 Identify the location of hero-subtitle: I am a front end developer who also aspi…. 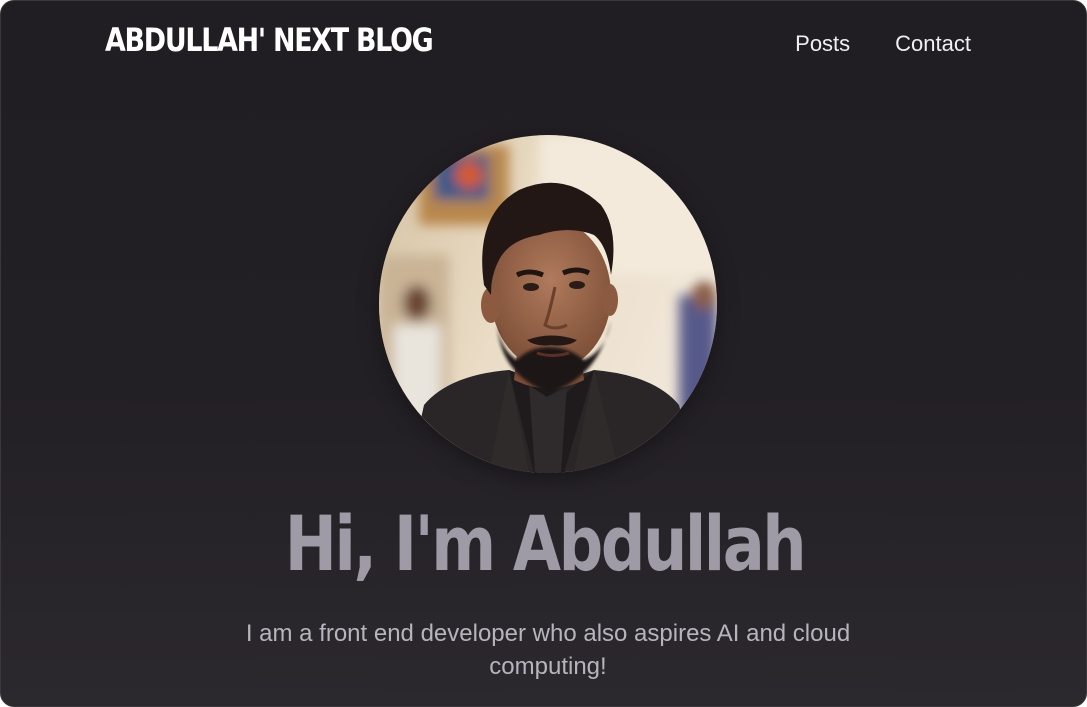
(548, 650).